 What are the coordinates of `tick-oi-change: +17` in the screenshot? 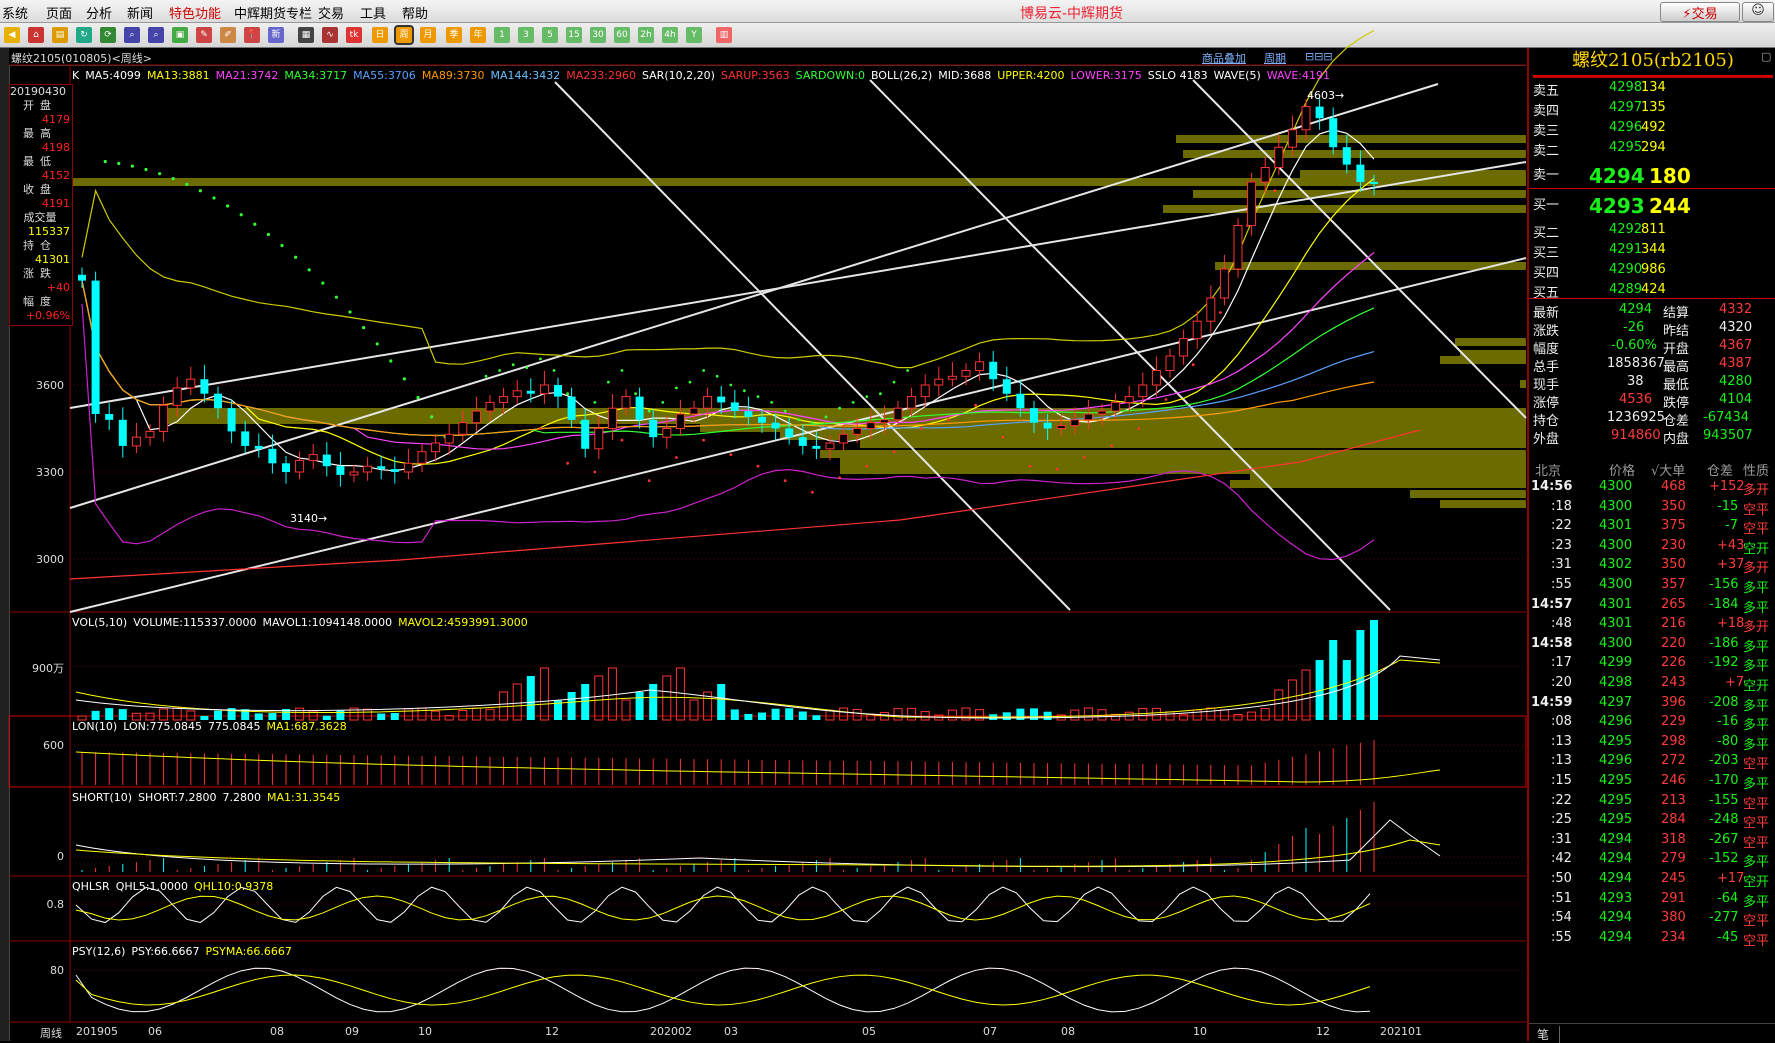 It's located at (1731, 878).